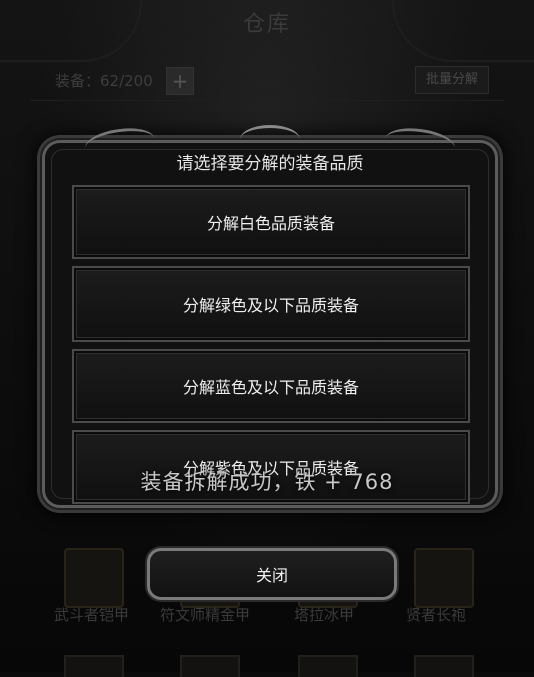 This screenshot has width=534, height=677. What do you see at coordinates (271, 222) in the screenshot?
I see `decompose-white-button: 分解白色品质装备` at bounding box center [271, 222].